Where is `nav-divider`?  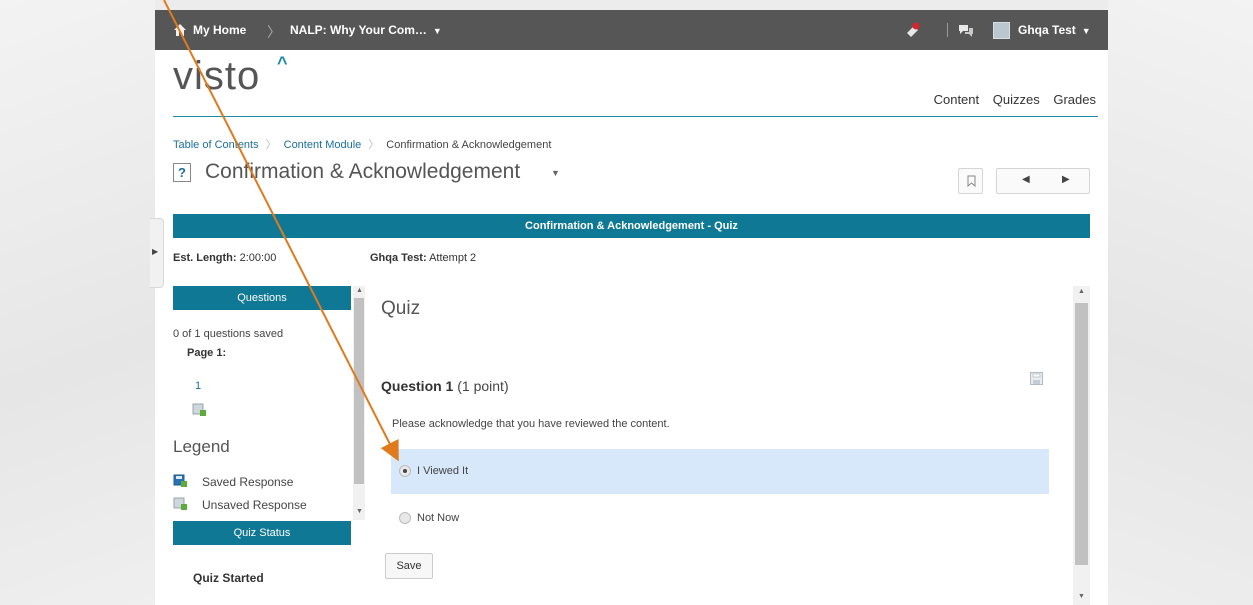
nav-divider is located at coordinates (635, 116).